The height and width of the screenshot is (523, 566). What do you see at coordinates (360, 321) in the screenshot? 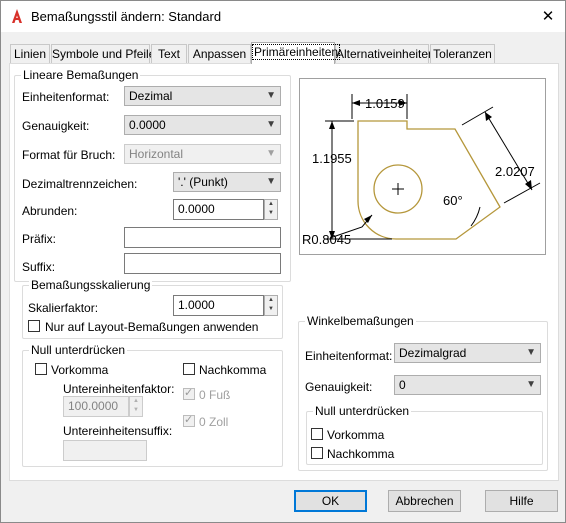
I see `angular-group-title: Winkelbemaßungen` at bounding box center [360, 321].